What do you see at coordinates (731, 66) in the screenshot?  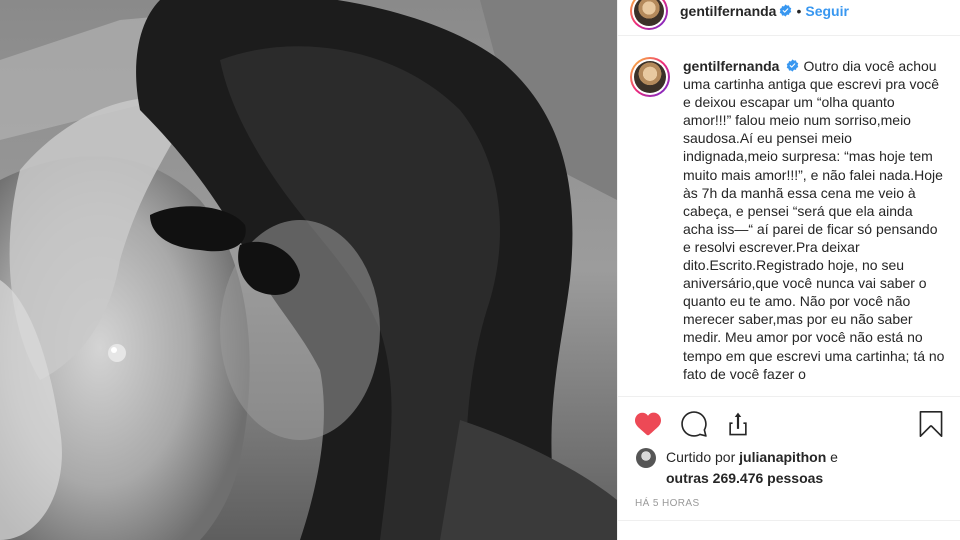 I see `caption-username: gentilfernanda` at bounding box center [731, 66].